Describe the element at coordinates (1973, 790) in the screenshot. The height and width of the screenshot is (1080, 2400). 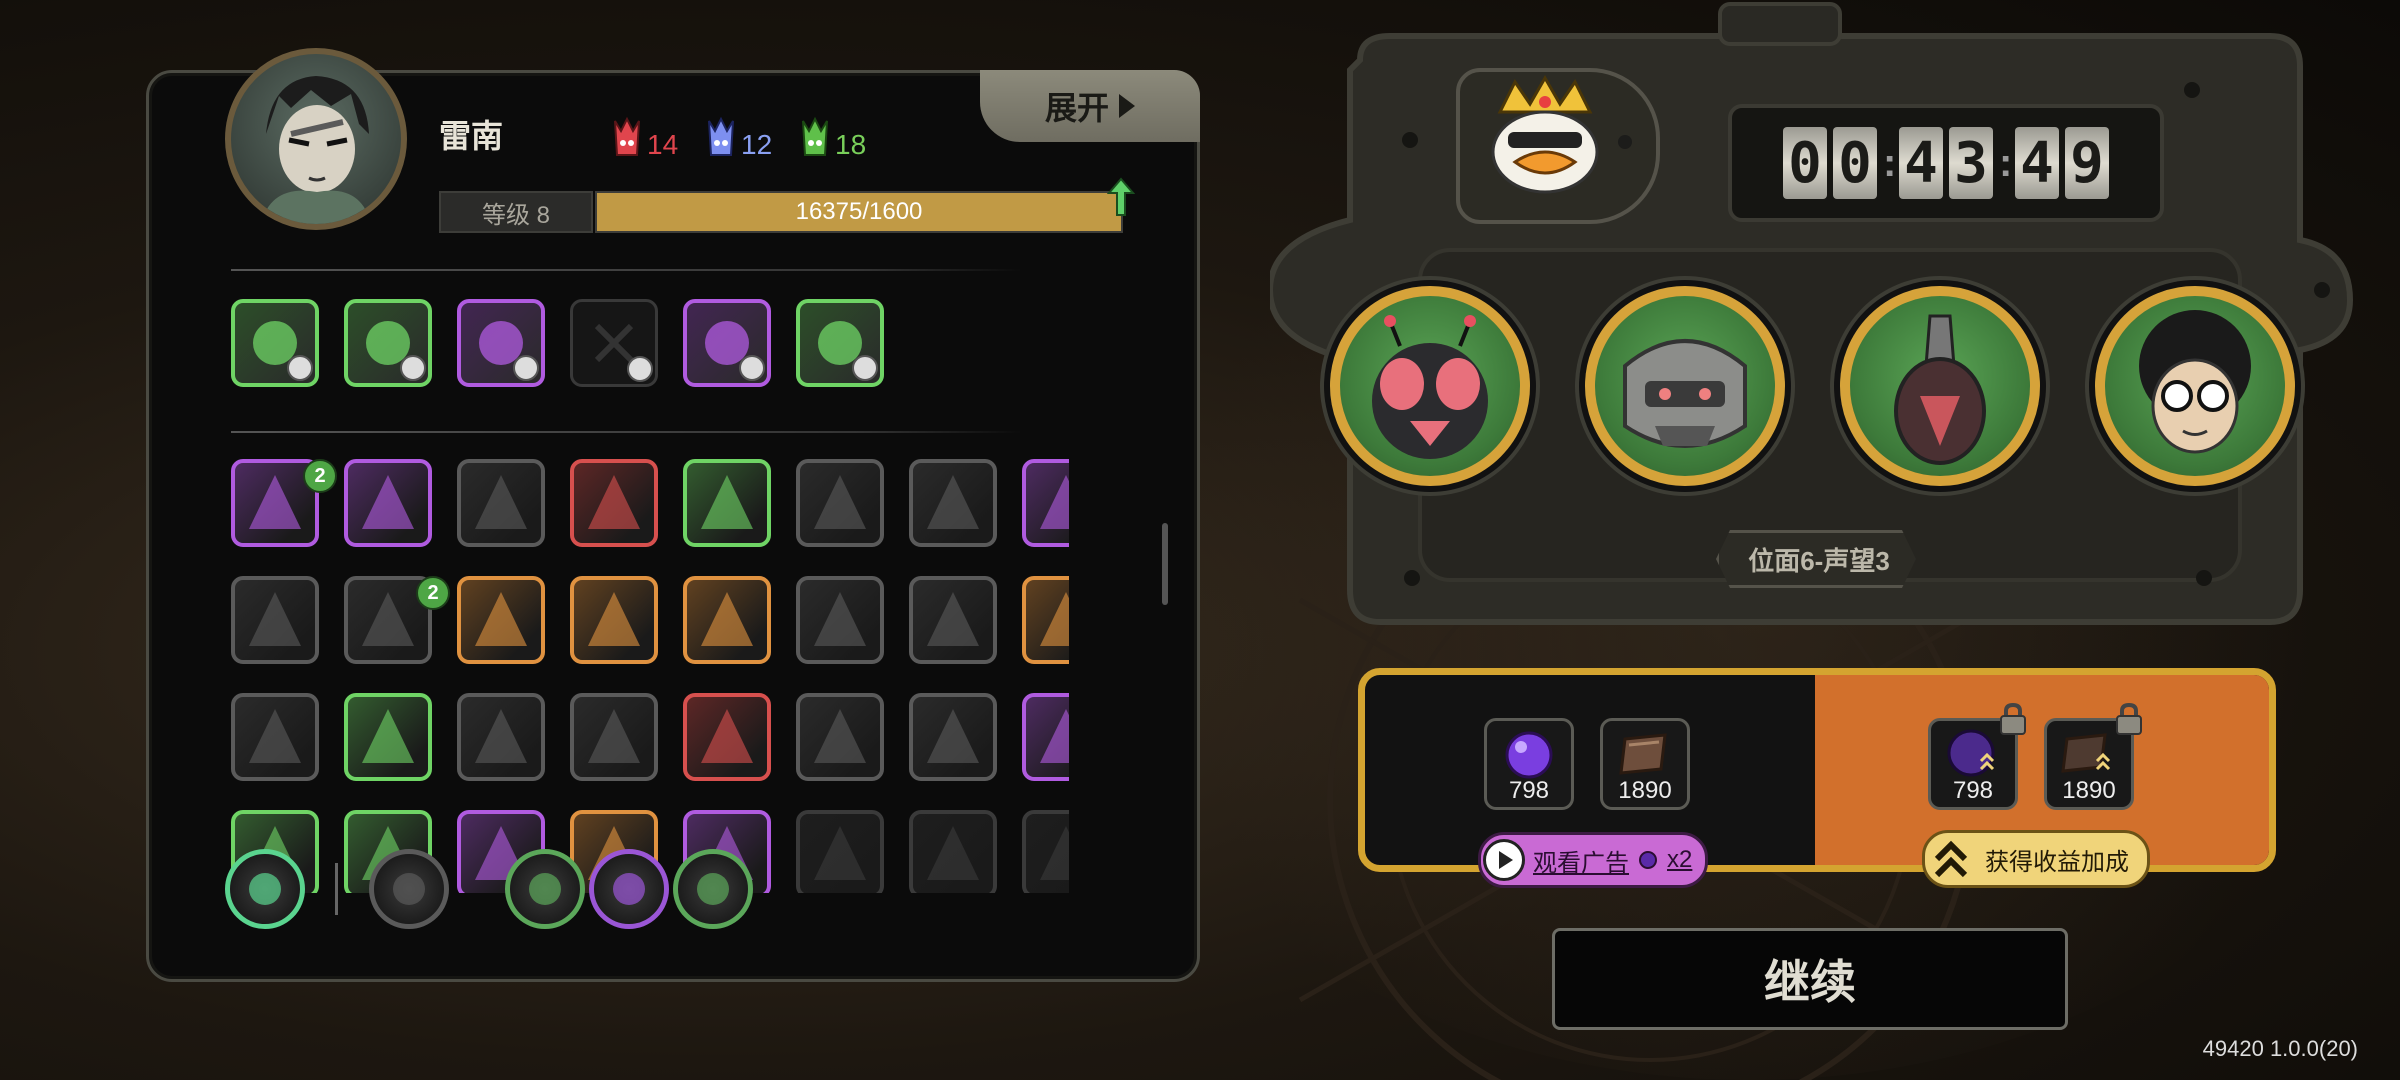
I see `boosted-orb-value: 798` at that location.